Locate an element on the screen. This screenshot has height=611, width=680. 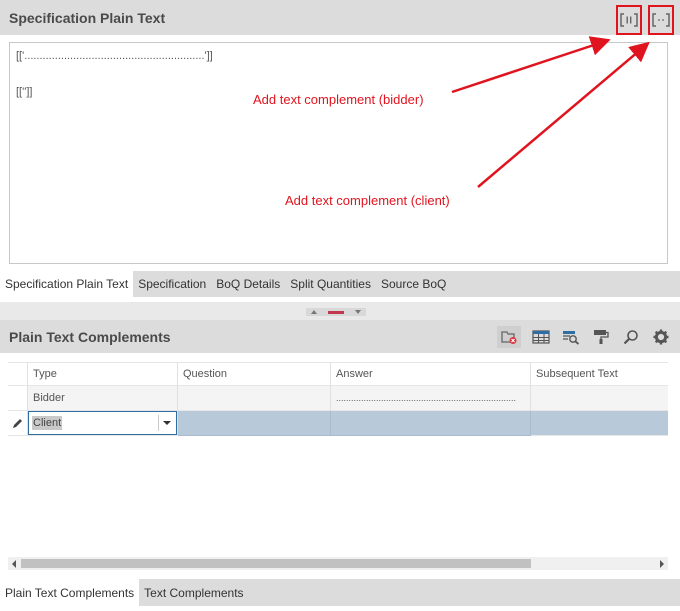
tab-split-quantities: Split Quantities is located at coordinates (330, 284).